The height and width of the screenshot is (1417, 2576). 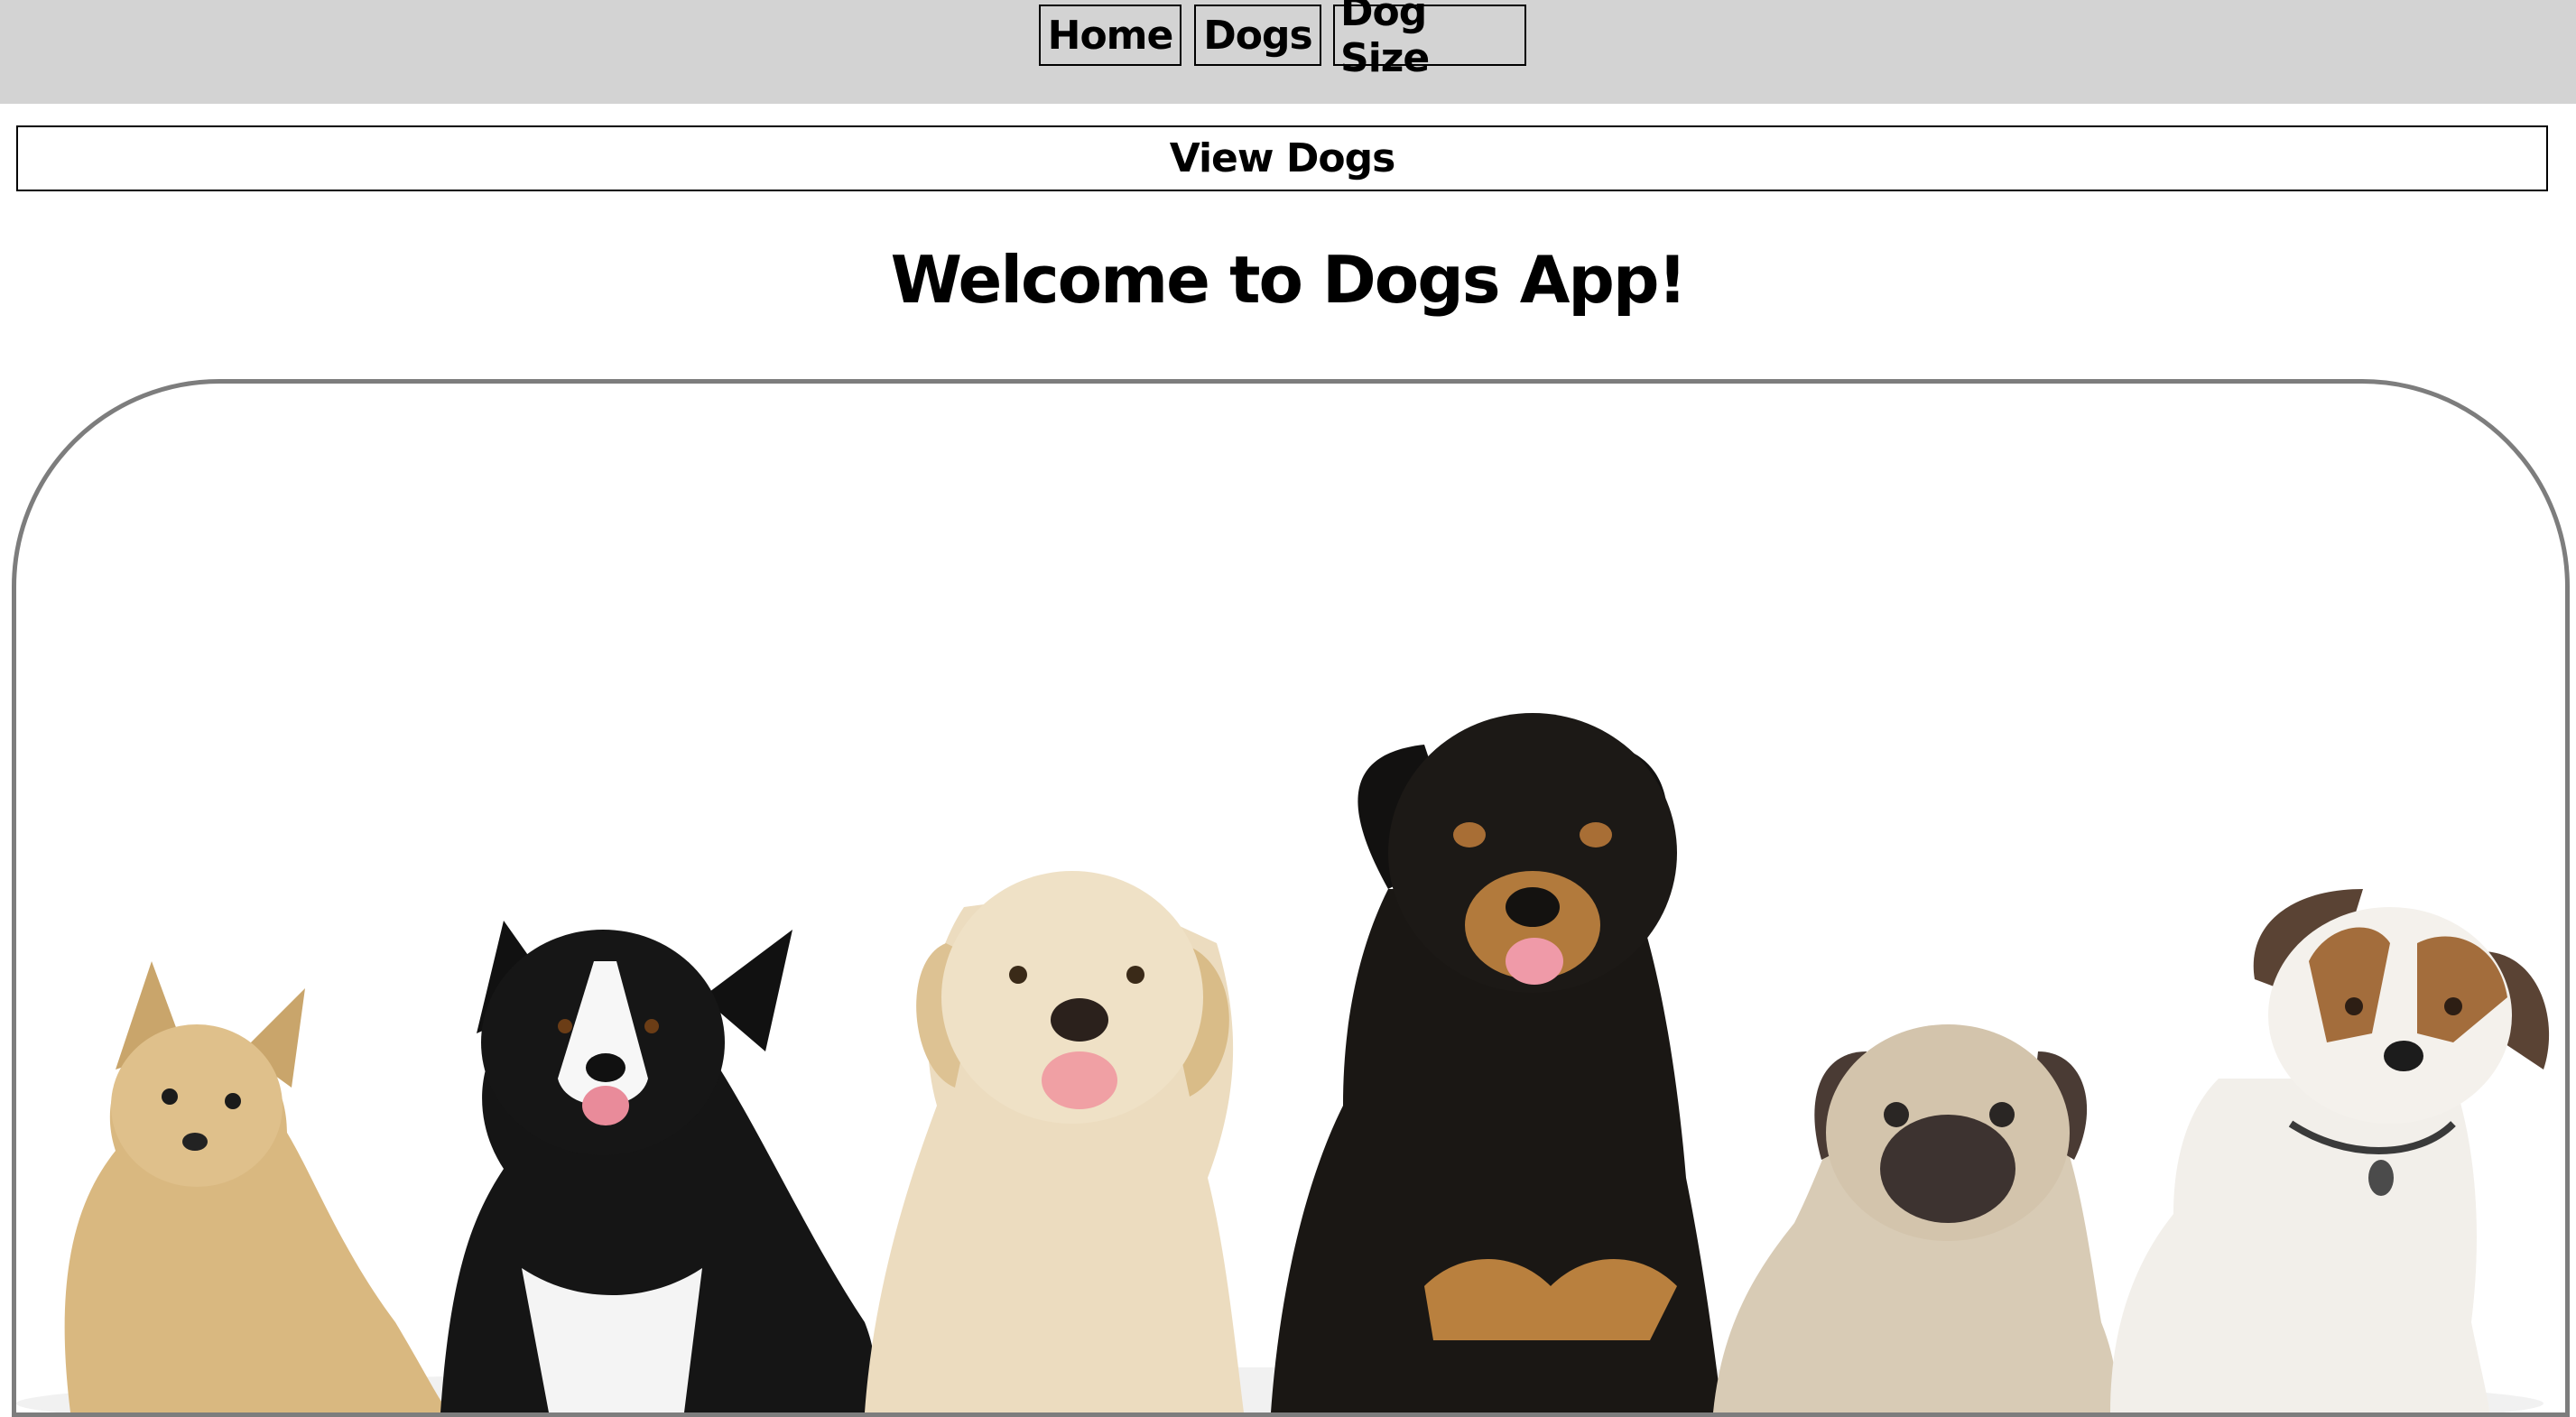 I want to click on border-collie-dog, so click(x=658, y=1166).